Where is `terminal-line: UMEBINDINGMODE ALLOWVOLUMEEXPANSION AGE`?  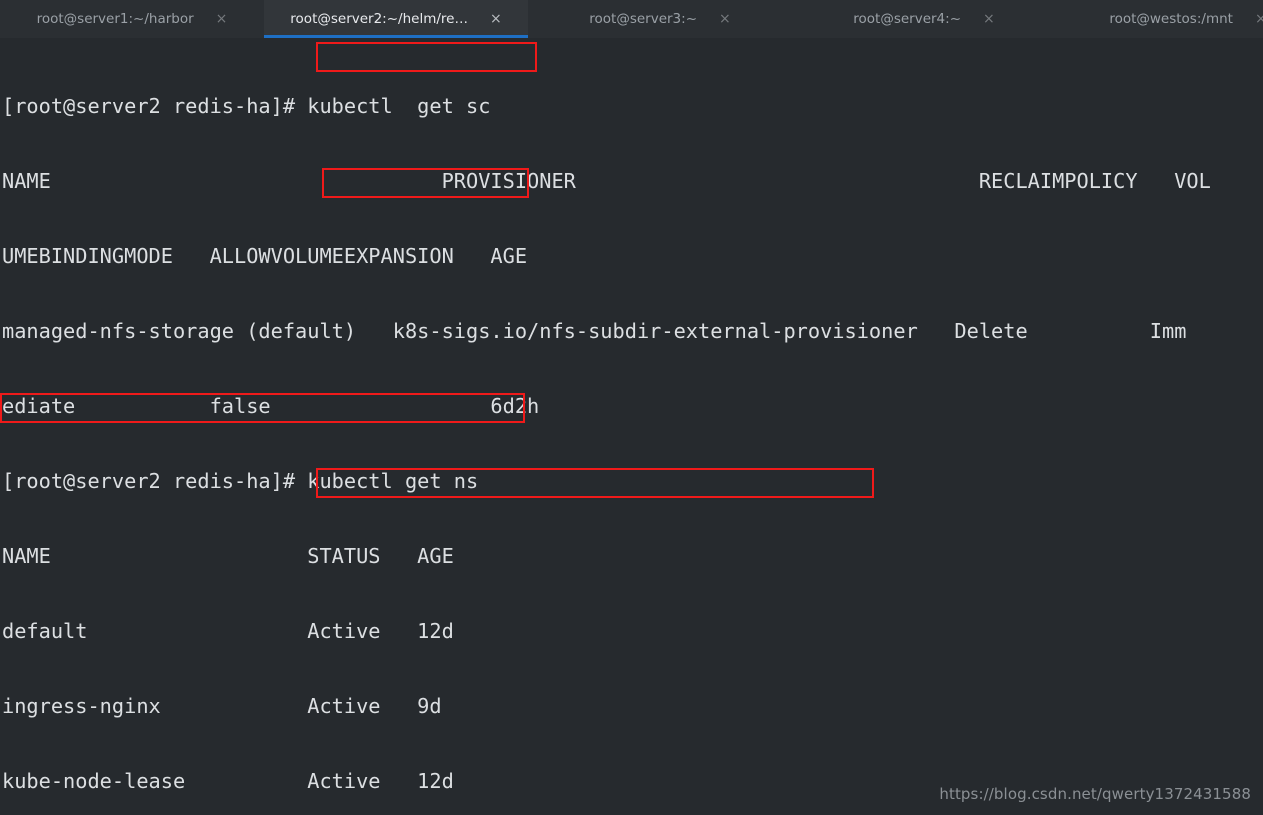 terminal-line: UMEBINDINGMODE ALLOWVOLUMEEXPANSION AGE is located at coordinates (265, 256).